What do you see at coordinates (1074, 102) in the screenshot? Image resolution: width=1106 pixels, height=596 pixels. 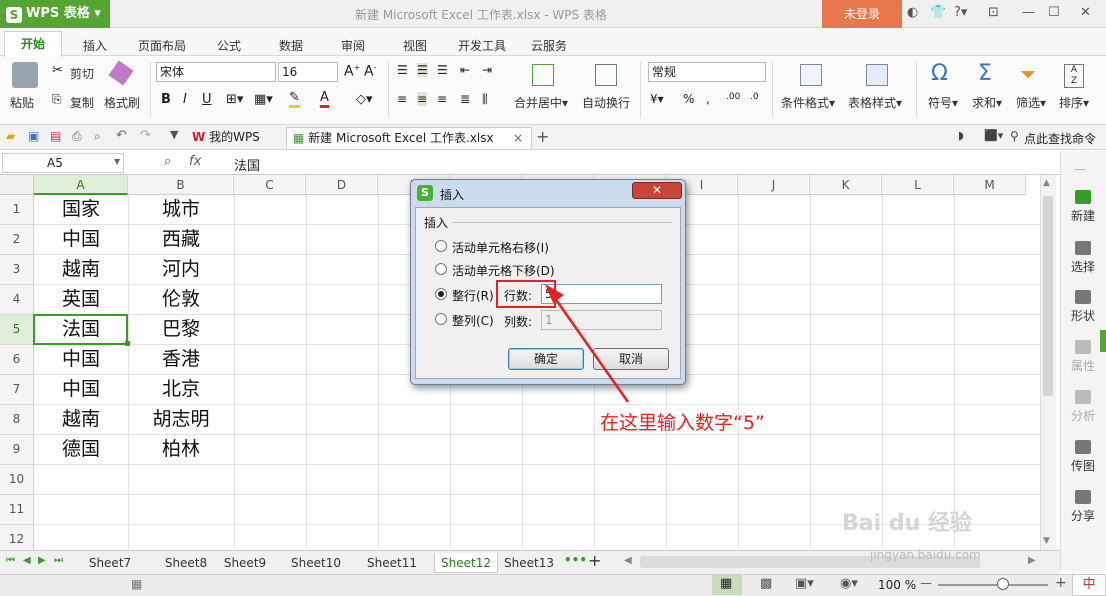 I see `sort-button: 排序▾` at bounding box center [1074, 102].